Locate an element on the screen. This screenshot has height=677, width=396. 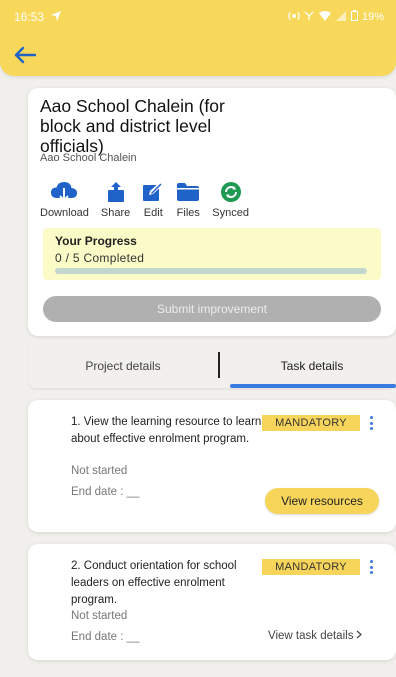
files-button: Files is located at coordinates (188, 199).